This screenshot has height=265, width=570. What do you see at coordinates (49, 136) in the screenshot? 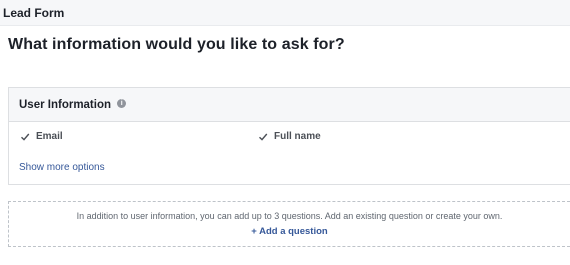
I see `email-label: Email` at bounding box center [49, 136].